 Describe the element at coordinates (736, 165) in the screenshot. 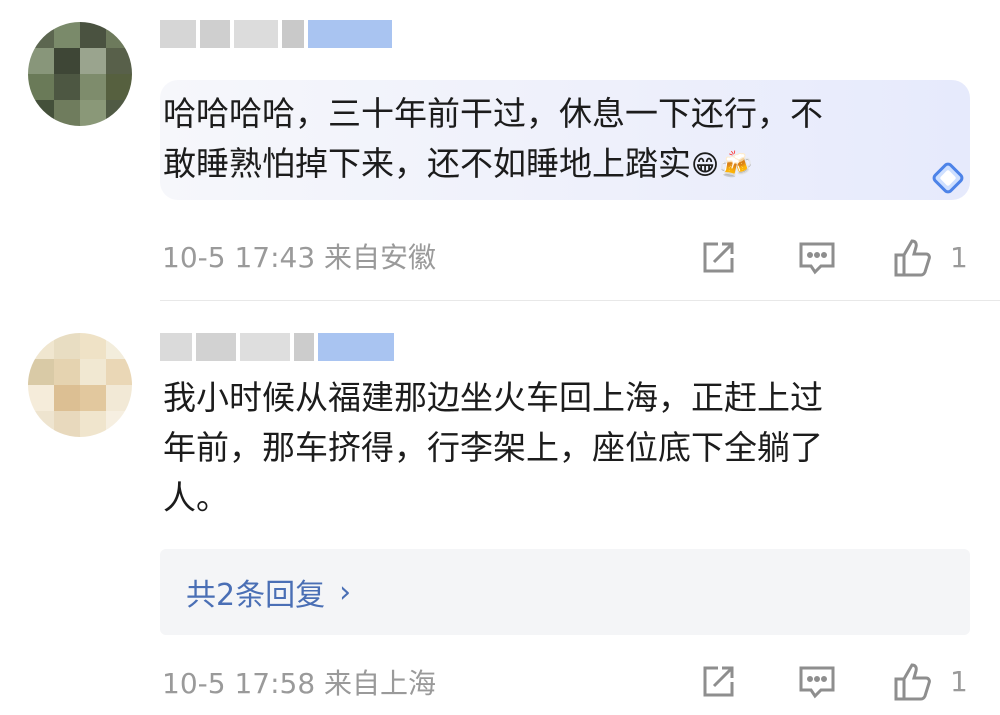

I see `beer-emoji: 🍻` at that location.